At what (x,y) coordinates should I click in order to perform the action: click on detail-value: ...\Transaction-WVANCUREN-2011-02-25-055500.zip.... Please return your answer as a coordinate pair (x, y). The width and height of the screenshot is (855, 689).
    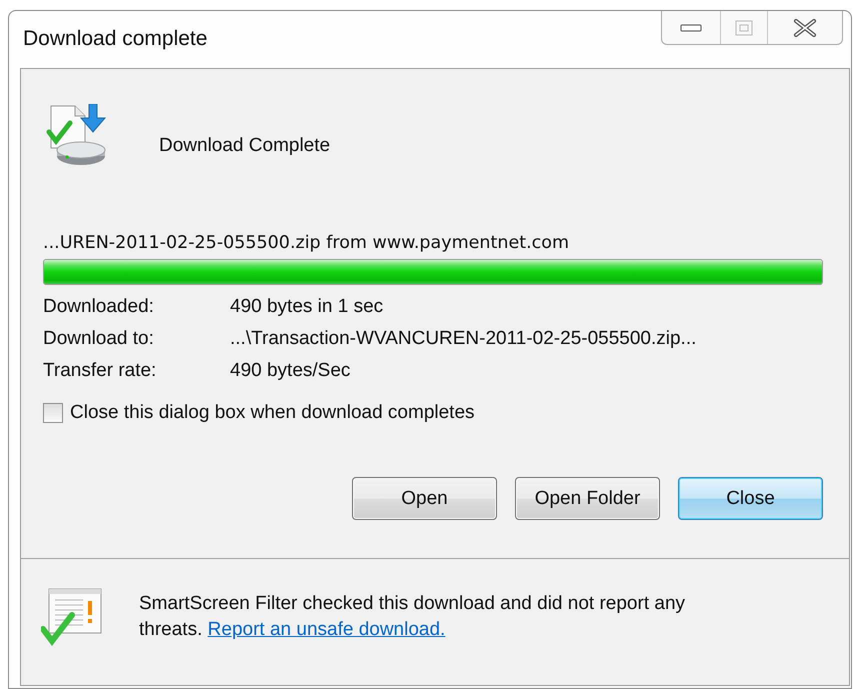
    Looking at the image, I should click on (464, 339).